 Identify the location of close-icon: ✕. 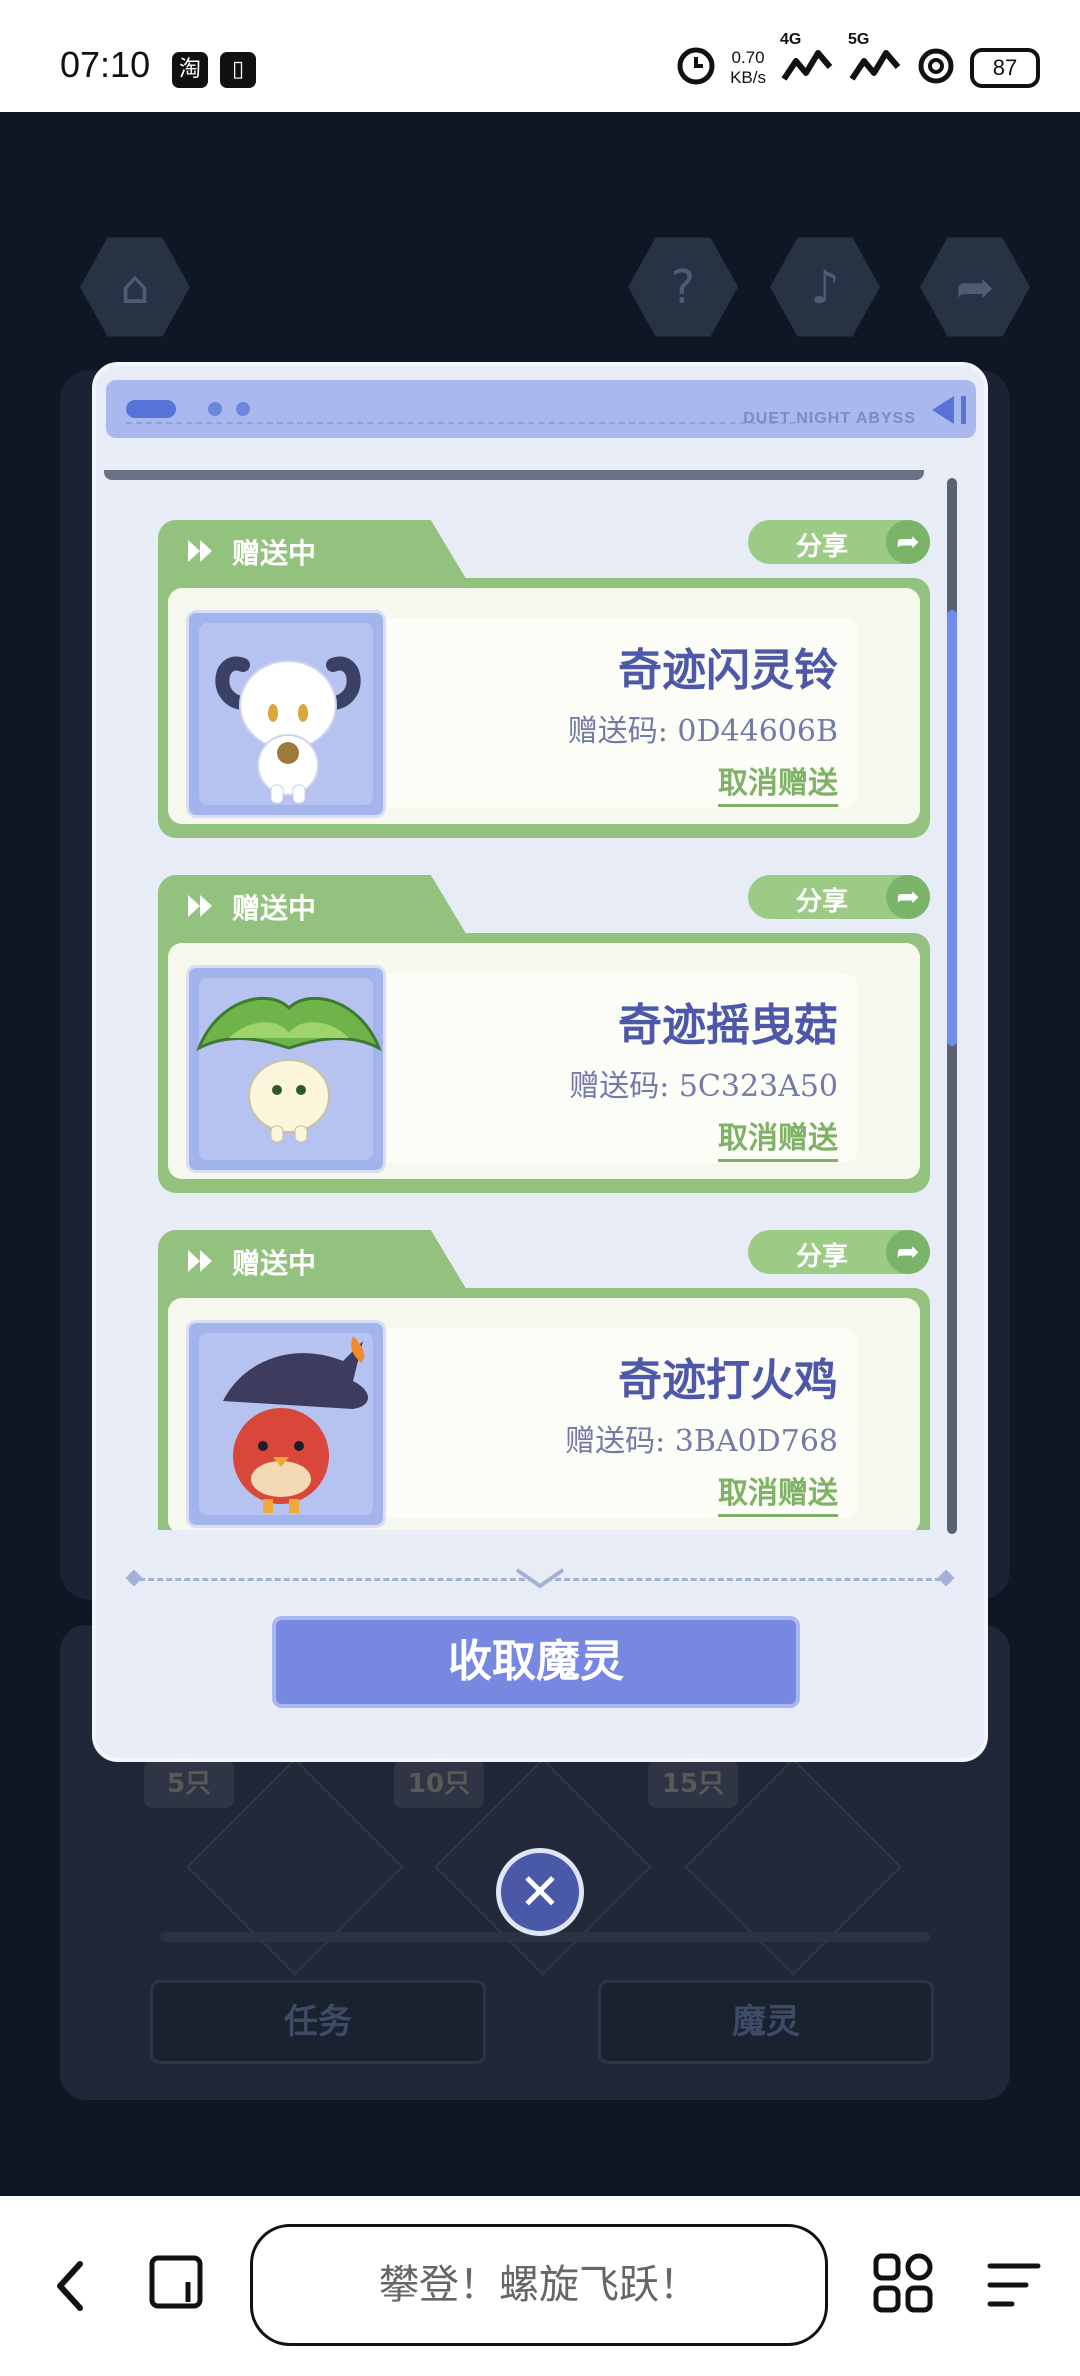
(540, 1892).